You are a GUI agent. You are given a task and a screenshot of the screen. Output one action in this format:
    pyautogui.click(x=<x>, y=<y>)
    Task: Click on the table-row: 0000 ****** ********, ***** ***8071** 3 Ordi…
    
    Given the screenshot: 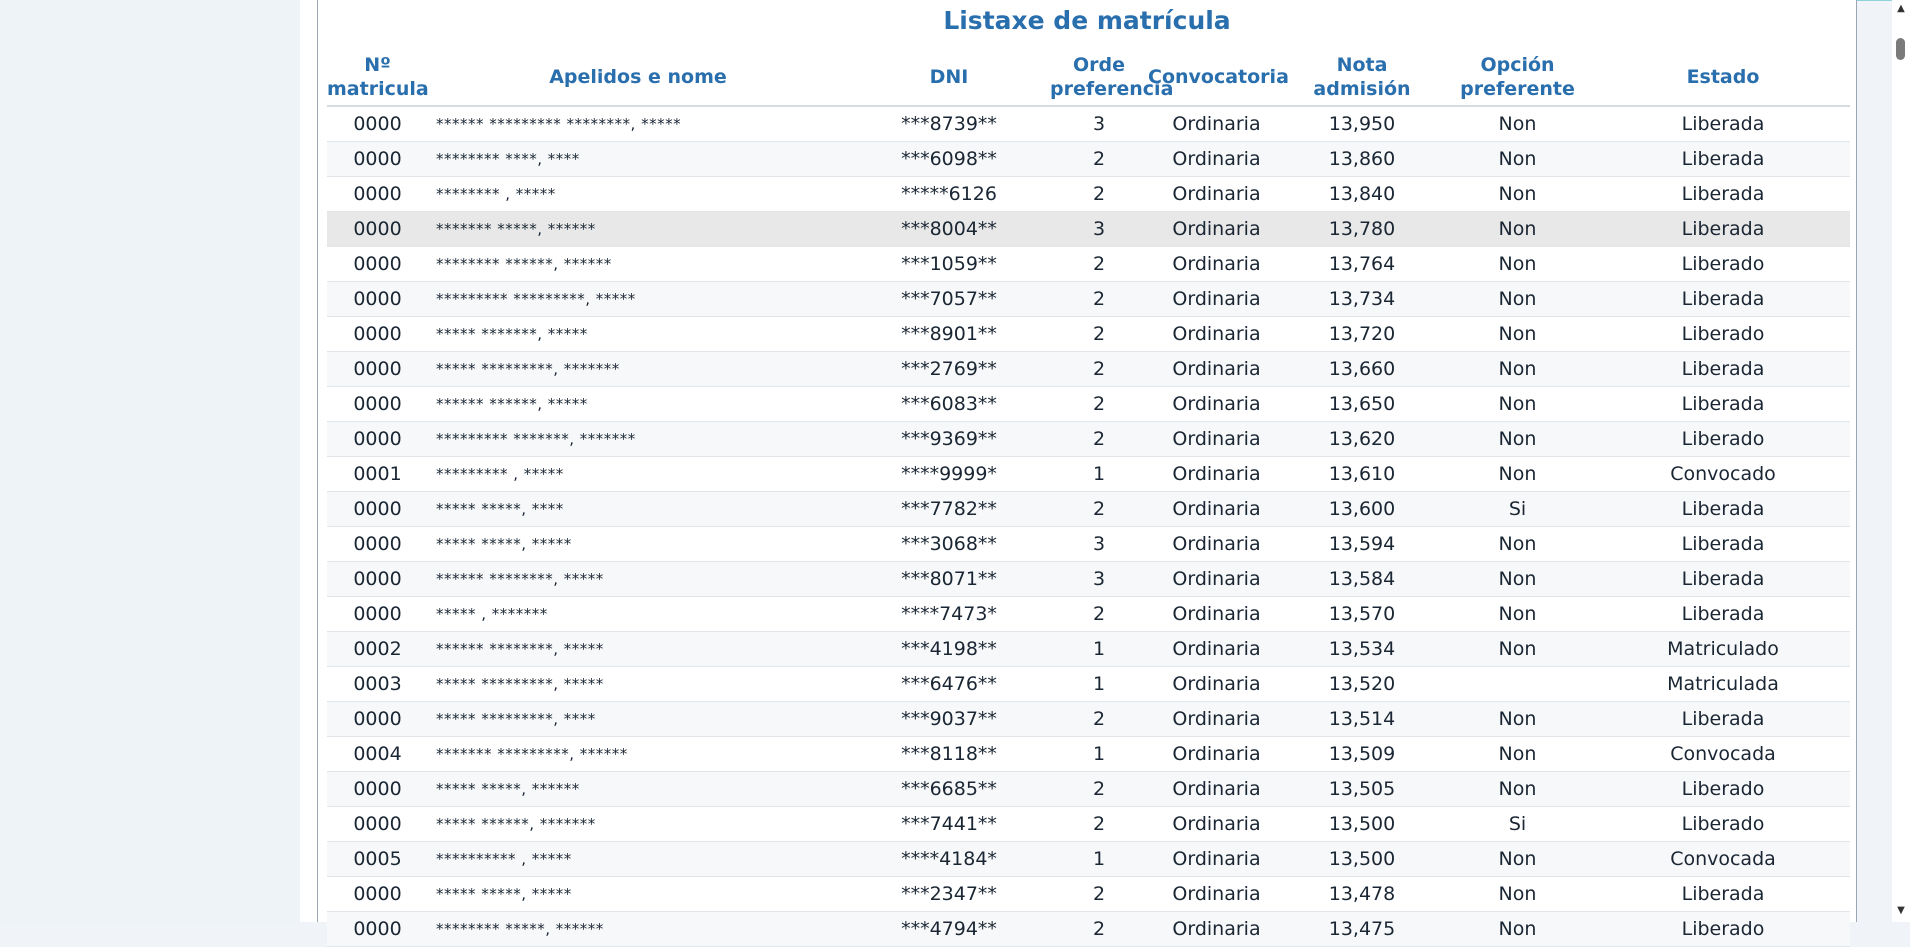 What is the action you would take?
    pyautogui.click(x=1088, y=579)
    